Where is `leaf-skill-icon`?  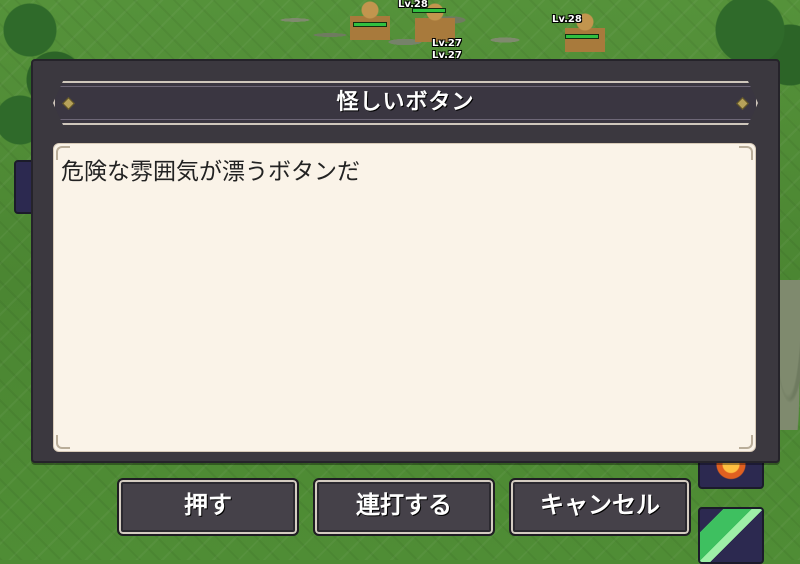
leaf-skill-icon is located at coordinates (731, 535).